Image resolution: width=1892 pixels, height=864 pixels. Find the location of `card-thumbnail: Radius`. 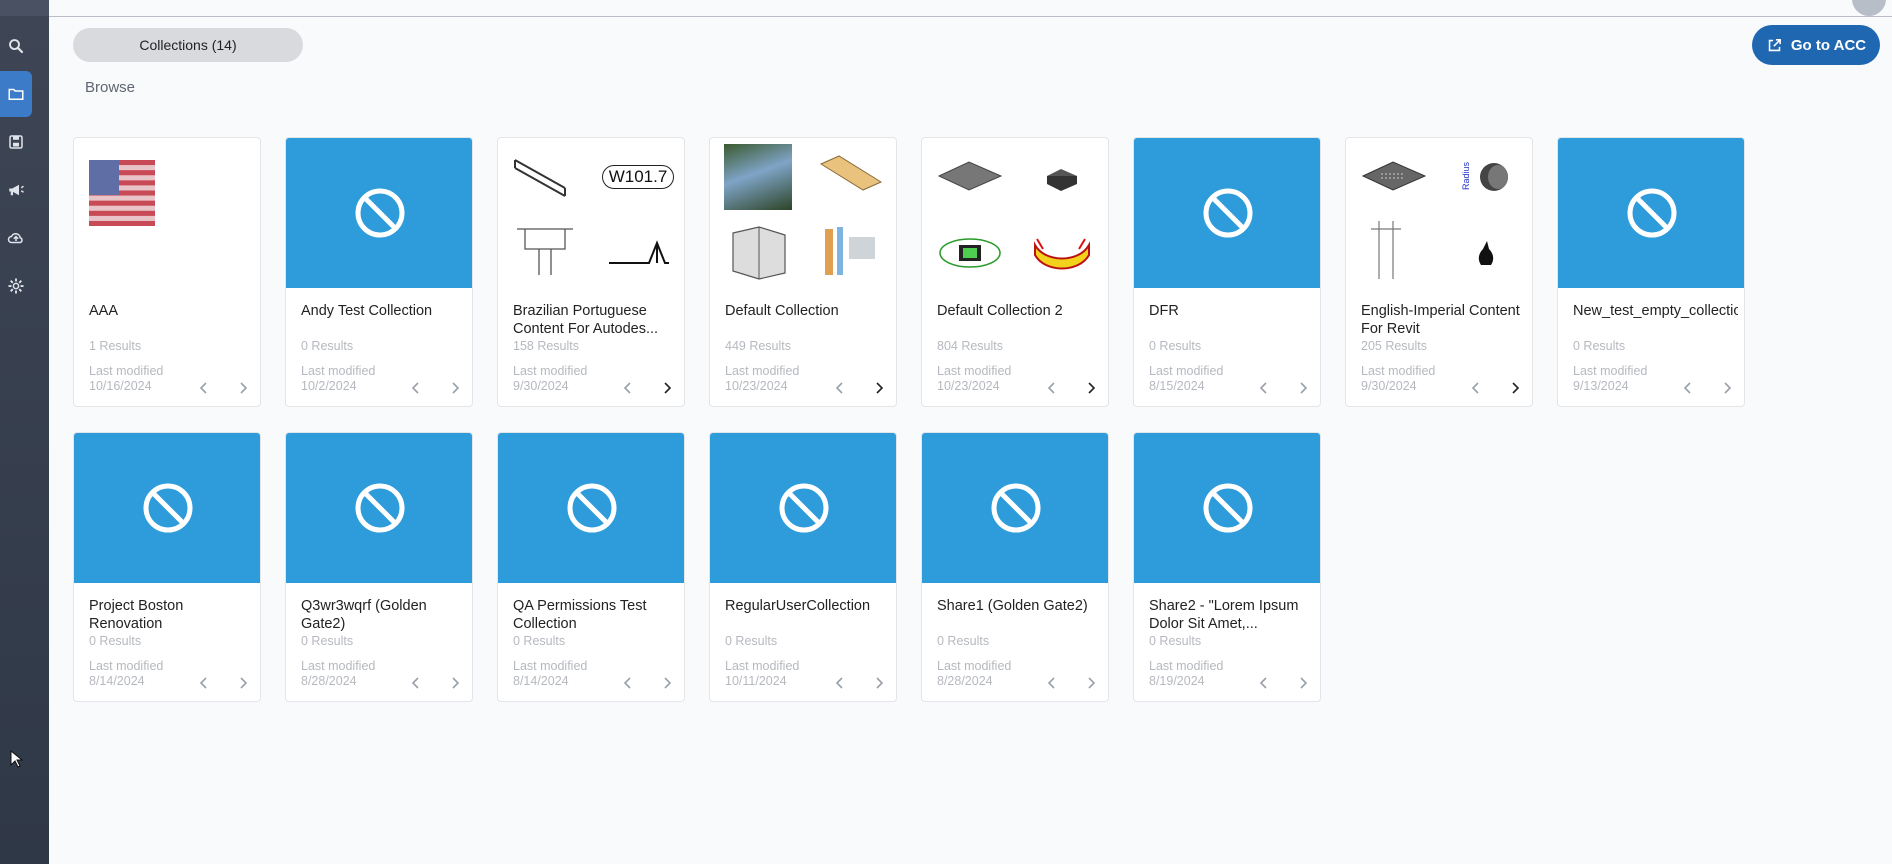

card-thumbnail: Radius is located at coordinates (1439, 213).